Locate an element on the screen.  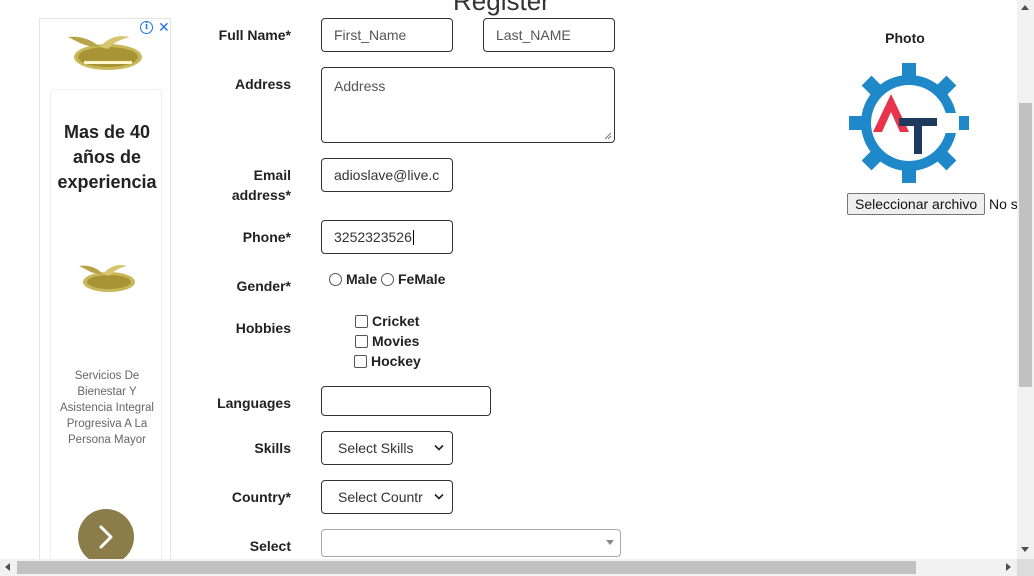
hobby-option-cricket: Cricket is located at coordinates (396, 321).